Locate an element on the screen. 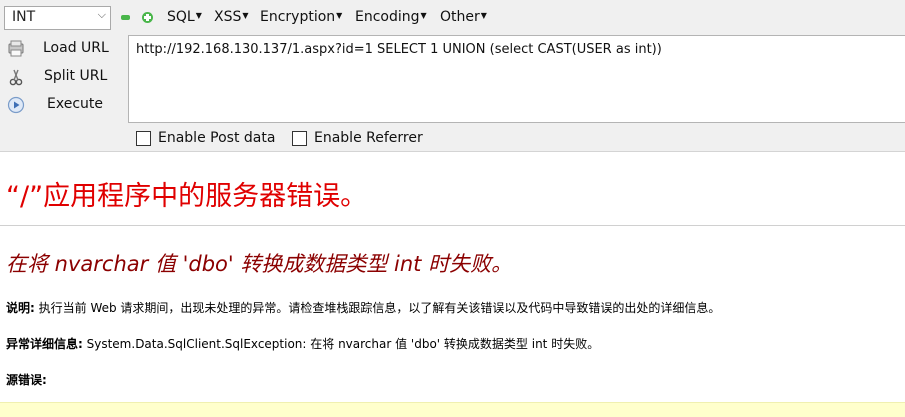 The height and width of the screenshot is (417, 905). exception-details-label: 异常详细信息: is located at coordinates (44, 344).